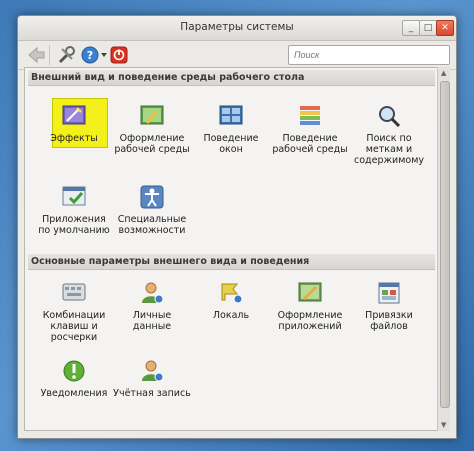 The image size is (474, 451). Describe the element at coordinates (310, 115) in the screenshot. I see `workspace-behavior-icon` at that location.